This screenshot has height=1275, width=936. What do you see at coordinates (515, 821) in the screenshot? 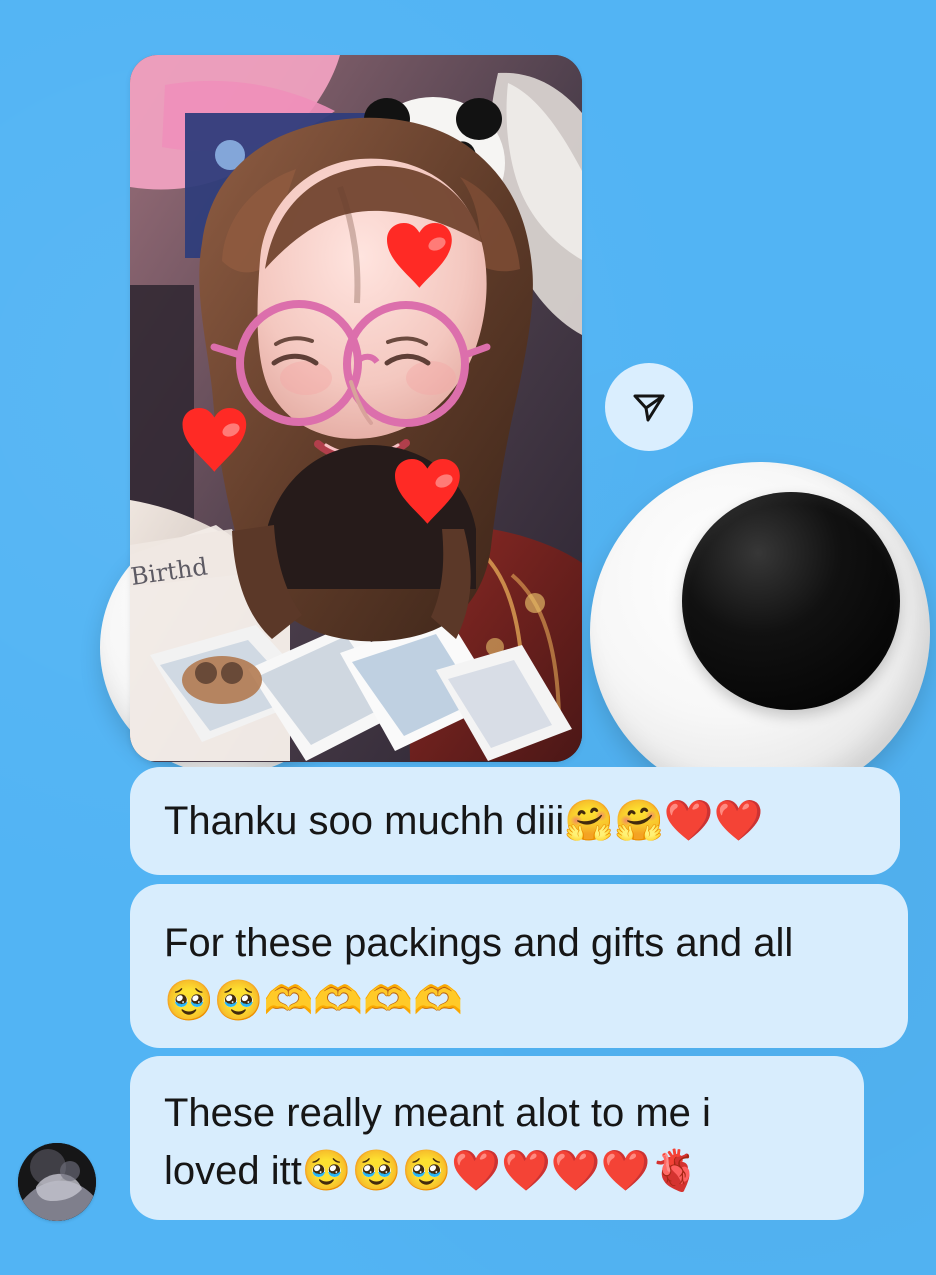
I see `message-bubble: Thanku soo muchh diii🤗🤗❤️❤️` at bounding box center [515, 821].